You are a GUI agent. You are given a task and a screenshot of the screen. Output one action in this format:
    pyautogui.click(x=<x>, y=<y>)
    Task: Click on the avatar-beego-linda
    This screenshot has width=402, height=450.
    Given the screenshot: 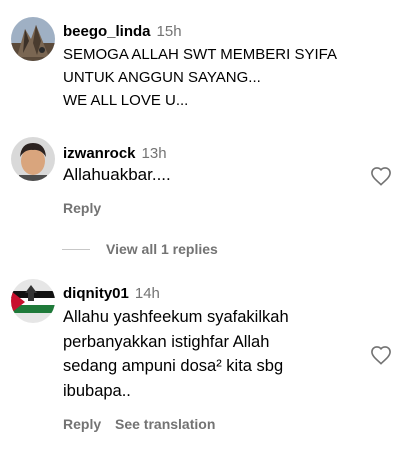 What is the action you would take?
    pyautogui.click(x=33, y=39)
    